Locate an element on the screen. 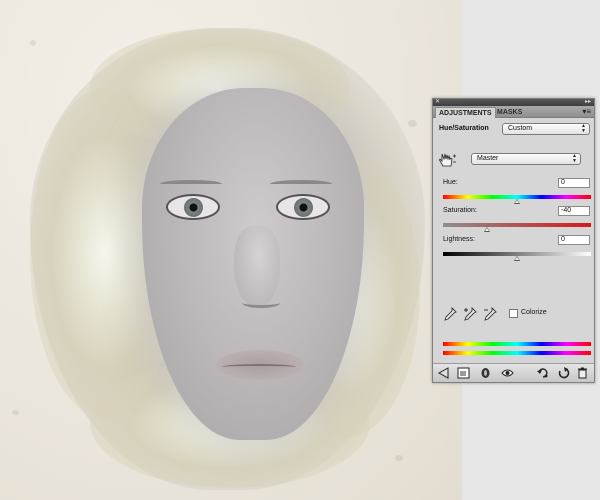 Image resolution: width=600 pixels, height=500 pixels. panel-menu-icon: ▾≡ is located at coordinates (586, 112).